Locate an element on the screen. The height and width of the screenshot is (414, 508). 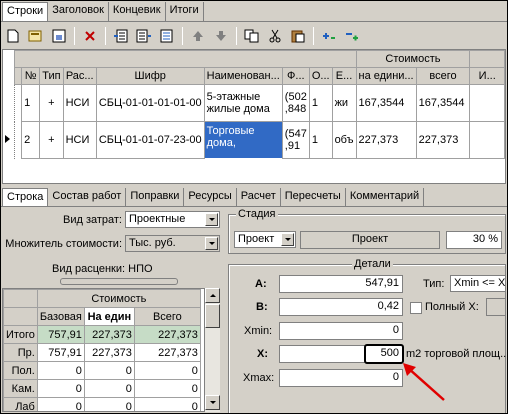
tab-corrections: Поправки is located at coordinates (155, 197).